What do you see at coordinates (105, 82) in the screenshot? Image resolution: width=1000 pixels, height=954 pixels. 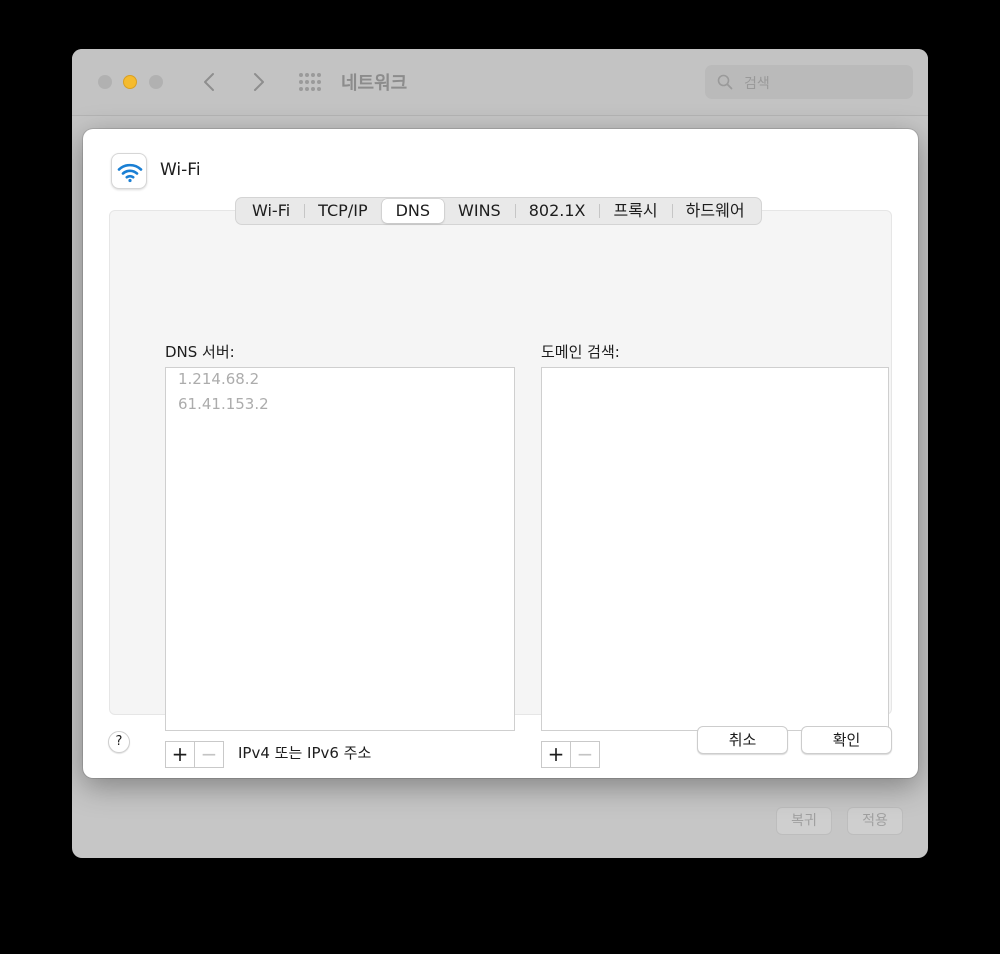 I see `close-window-button` at bounding box center [105, 82].